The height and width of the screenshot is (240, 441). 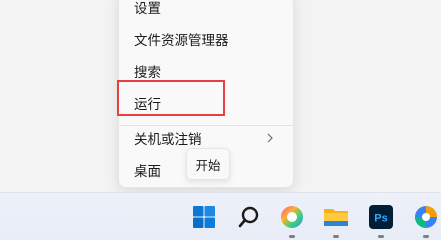 I want to click on media-app-icon, so click(x=426, y=217).